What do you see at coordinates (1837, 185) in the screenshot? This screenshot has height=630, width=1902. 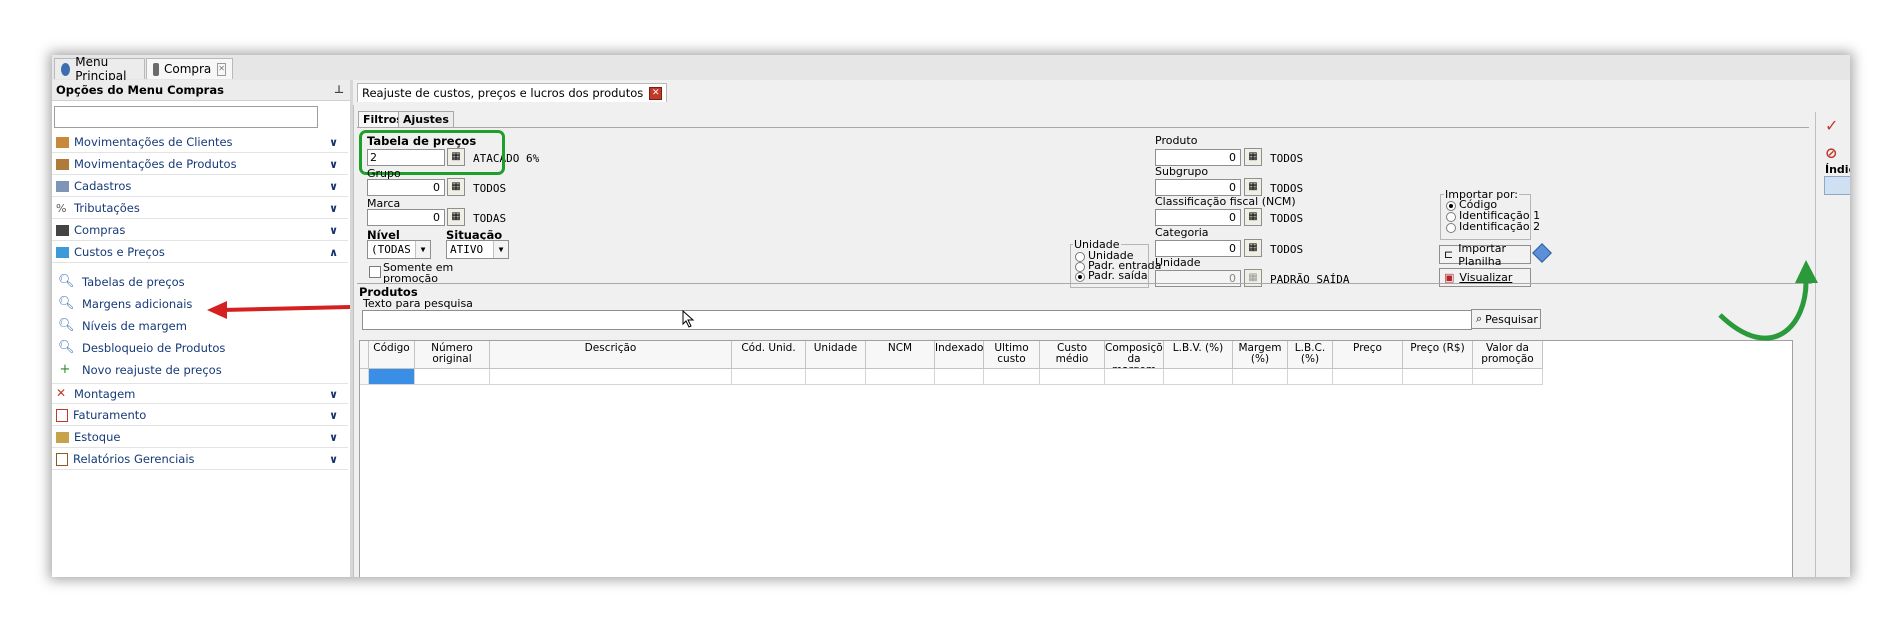 I see `indice-input` at bounding box center [1837, 185].